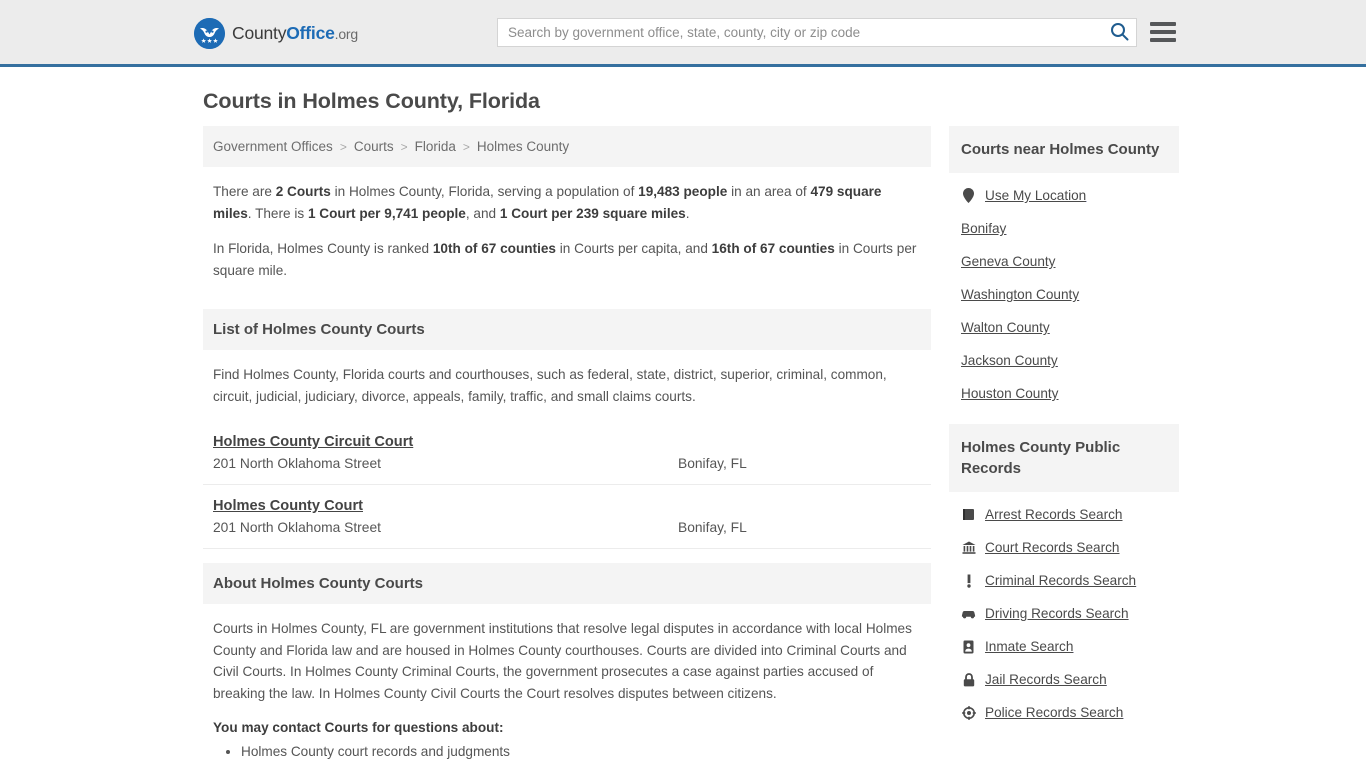 The width and height of the screenshot is (1366, 768). Describe the element at coordinates (968, 514) in the screenshot. I see `book-icon` at that location.